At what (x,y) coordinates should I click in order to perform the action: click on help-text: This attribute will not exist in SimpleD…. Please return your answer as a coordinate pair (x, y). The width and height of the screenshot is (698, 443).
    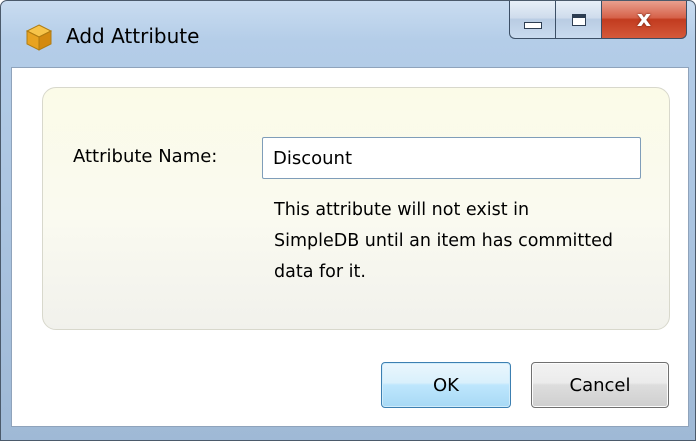
    Looking at the image, I should click on (443, 241).